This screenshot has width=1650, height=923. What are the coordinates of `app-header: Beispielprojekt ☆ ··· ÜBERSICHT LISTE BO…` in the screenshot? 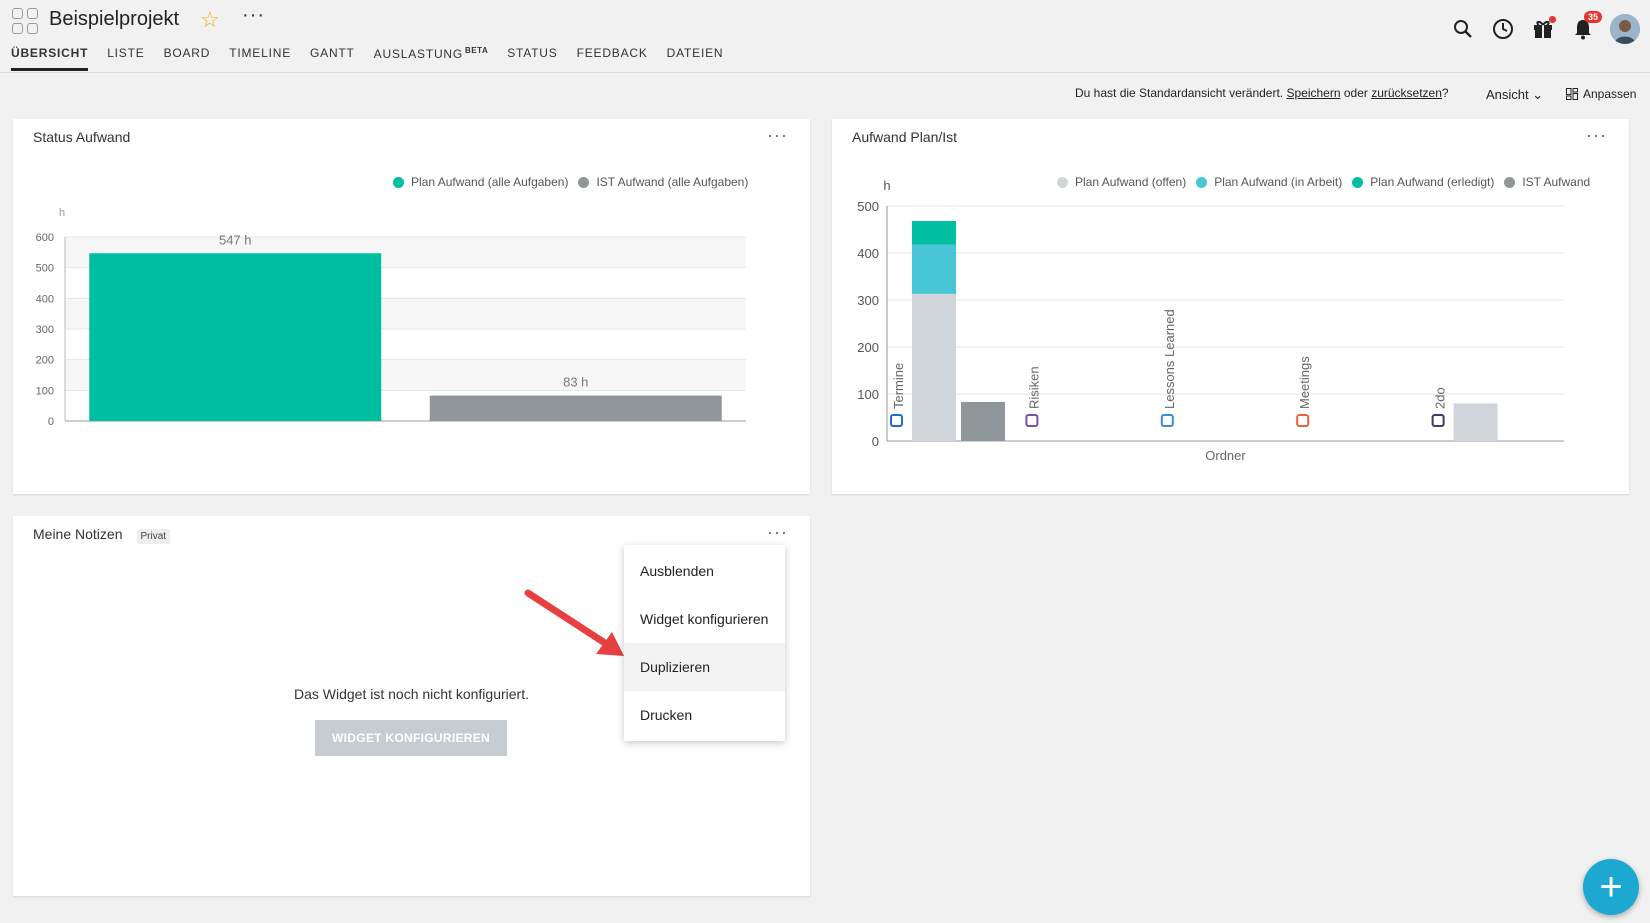 It's located at (825, 36).